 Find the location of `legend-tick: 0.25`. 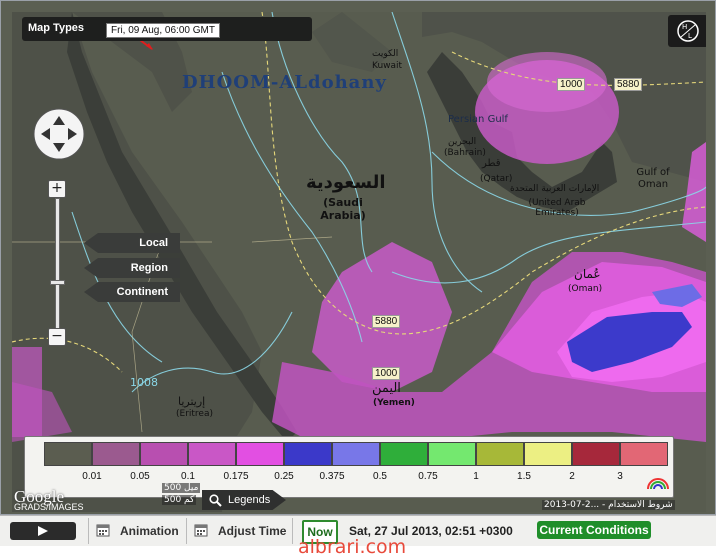

legend-tick: 0.25 is located at coordinates (284, 476).